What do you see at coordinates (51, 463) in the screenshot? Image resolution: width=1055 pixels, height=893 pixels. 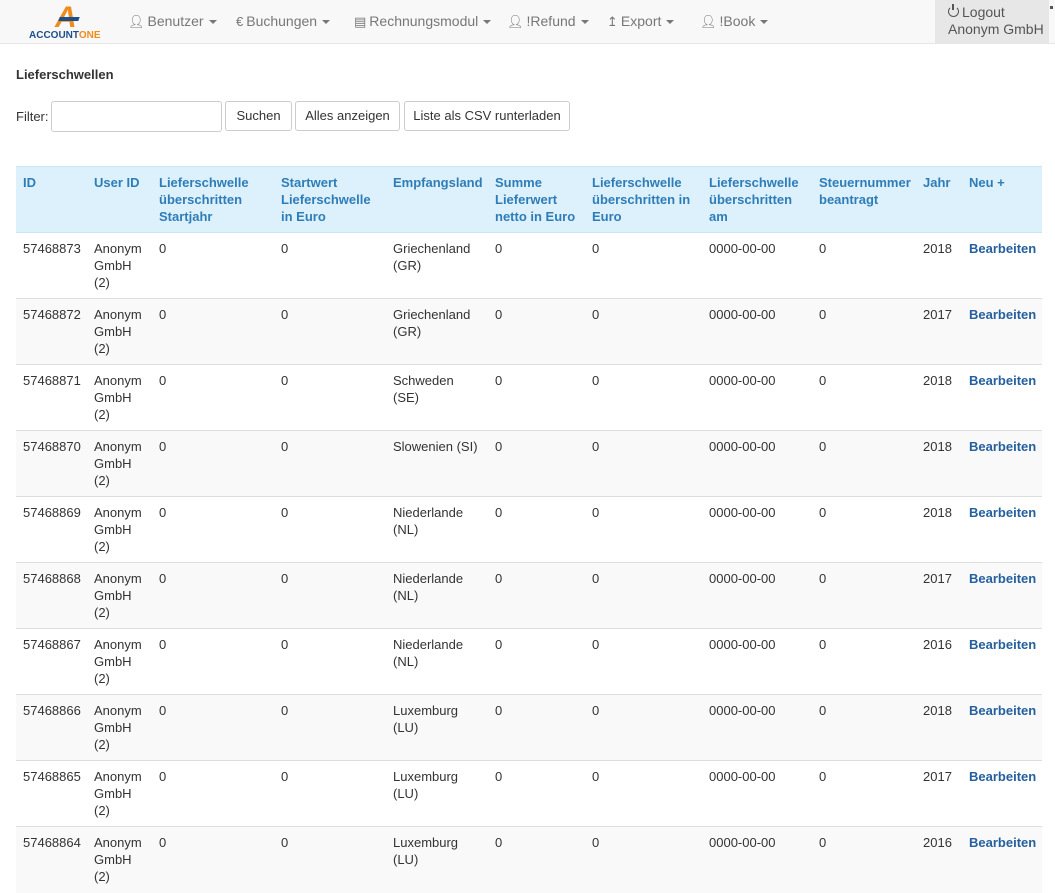 I see `cell-id: 57468870` at bounding box center [51, 463].